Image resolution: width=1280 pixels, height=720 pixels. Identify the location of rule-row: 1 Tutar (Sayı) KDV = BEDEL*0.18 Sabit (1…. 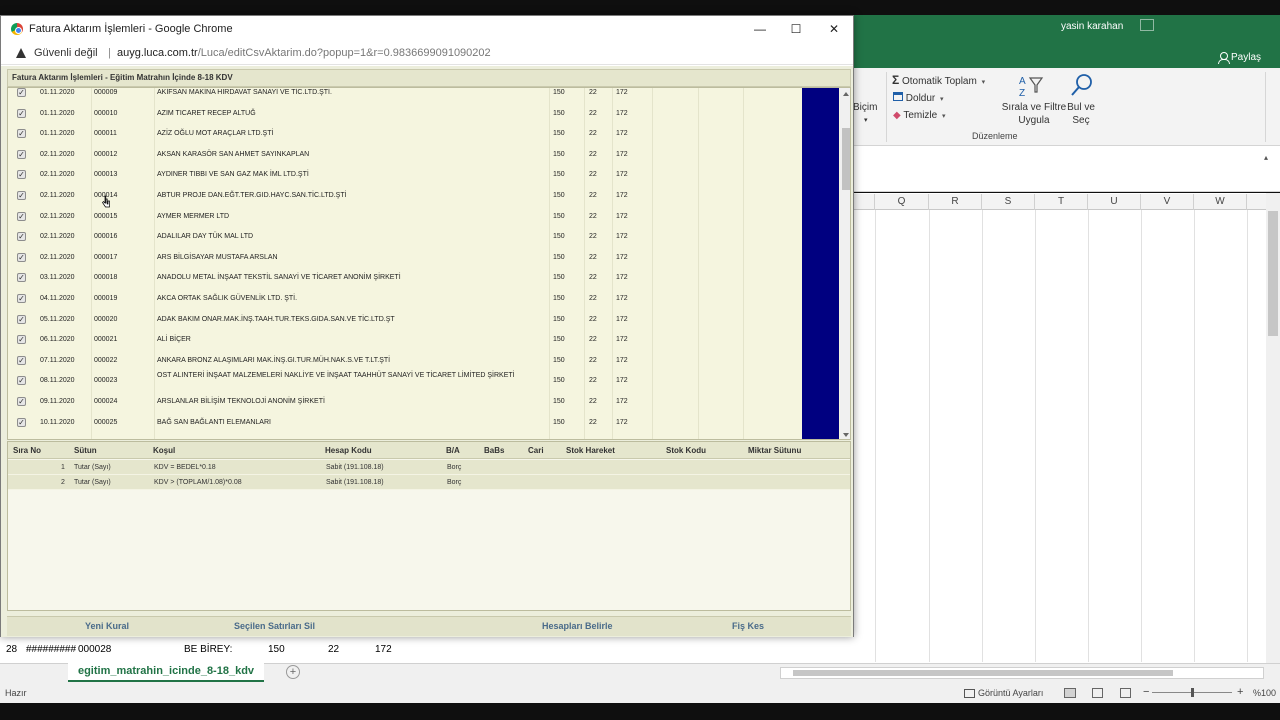
(429, 467).